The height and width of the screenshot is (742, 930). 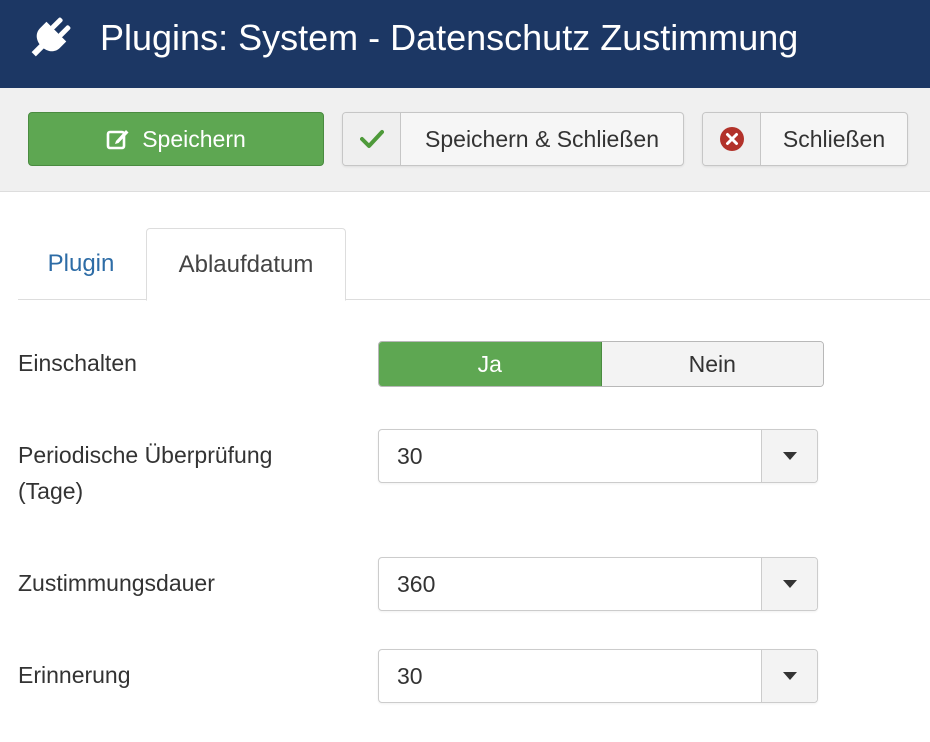 I want to click on periodic-check-dropdown, so click(x=789, y=456).